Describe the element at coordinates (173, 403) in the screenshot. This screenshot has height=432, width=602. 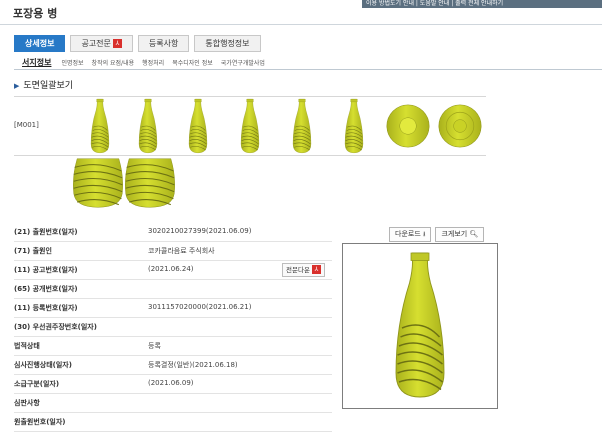
I see `row-trial-matters: 심판사항` at that location.